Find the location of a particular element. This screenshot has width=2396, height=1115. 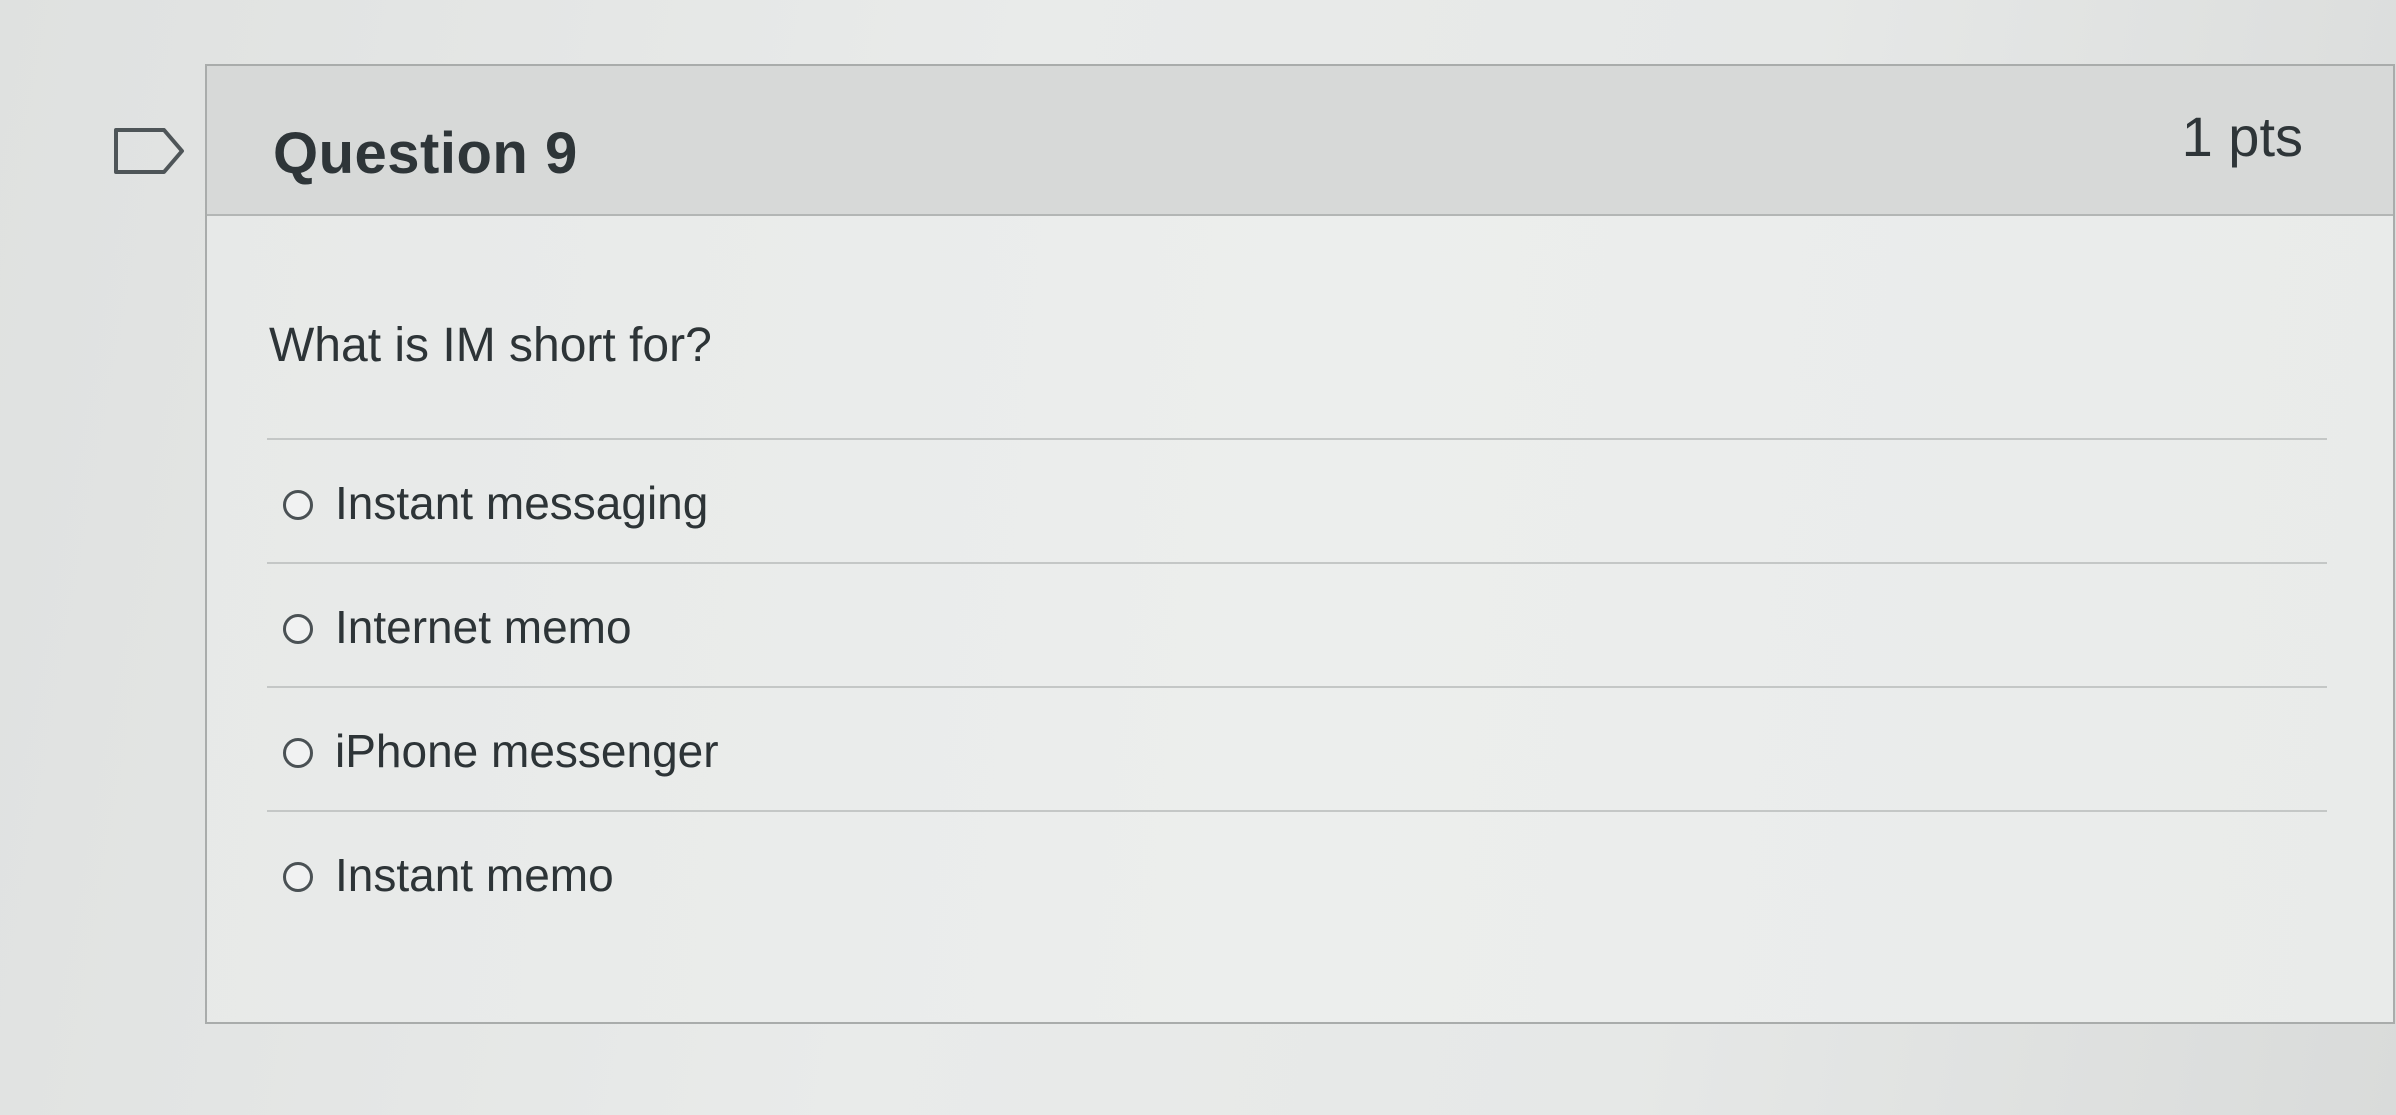

answer-label: Instant memo is located at coordinates (474, 875).